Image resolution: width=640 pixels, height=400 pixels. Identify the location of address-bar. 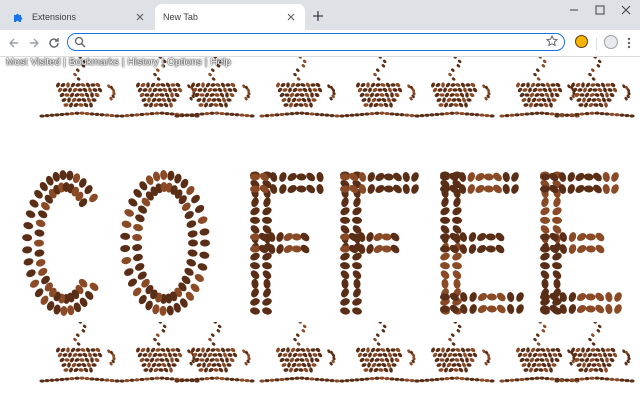
(316, 42).